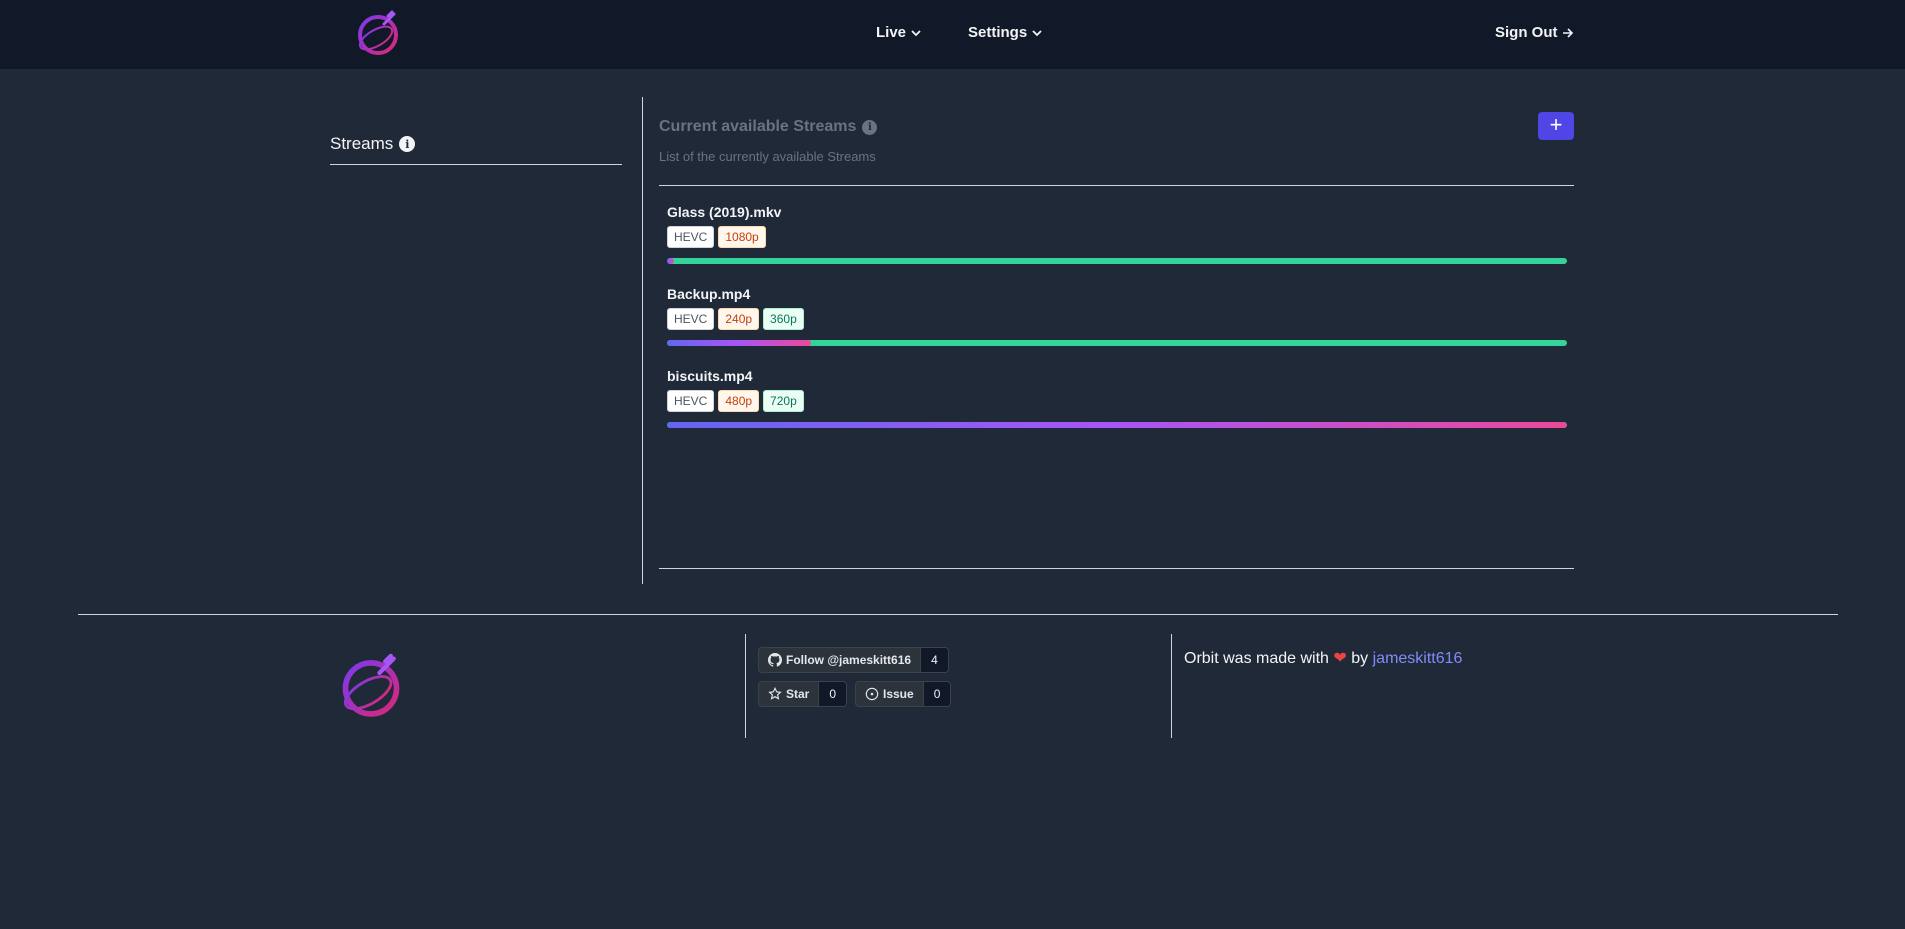 This screenshot has height=929, width=1905. Describe the element at coordinates (1418, 658) in the screenshot. I see `author-link: jameskitt616` at that location.